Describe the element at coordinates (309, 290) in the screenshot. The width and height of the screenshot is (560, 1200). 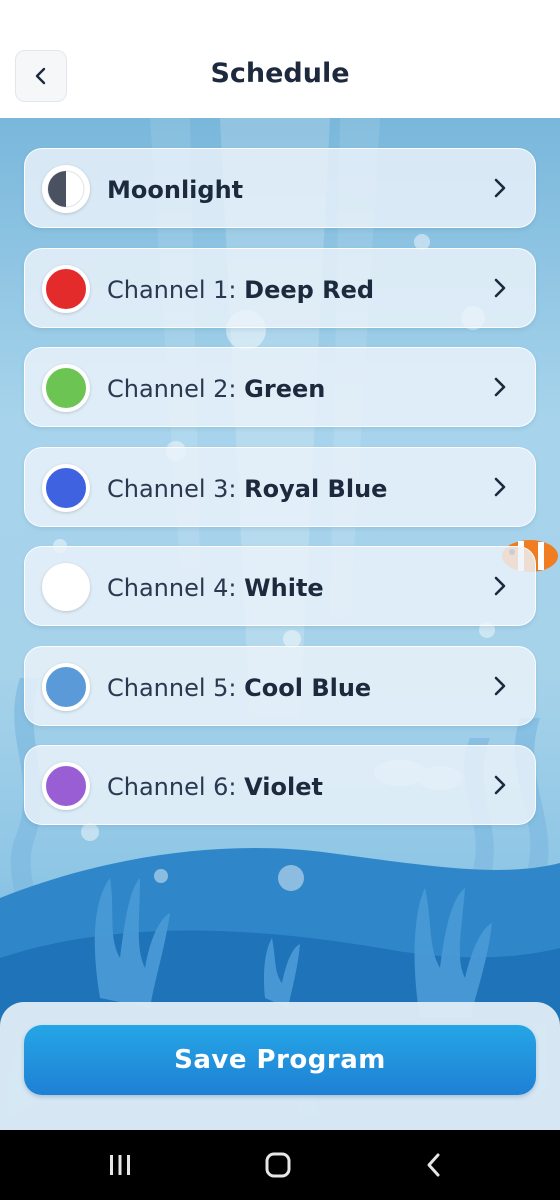
I see `channel-name: Deep Red` at that location.